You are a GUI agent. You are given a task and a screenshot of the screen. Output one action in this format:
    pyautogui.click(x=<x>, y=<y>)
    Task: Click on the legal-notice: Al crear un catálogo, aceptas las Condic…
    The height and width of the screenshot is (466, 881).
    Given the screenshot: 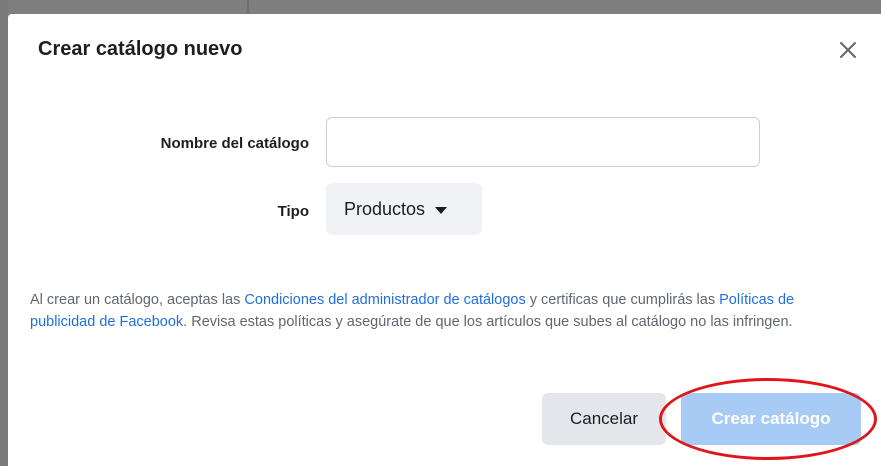 What is the action you would take?
    pyautogui.click(x=445, y=311)
    